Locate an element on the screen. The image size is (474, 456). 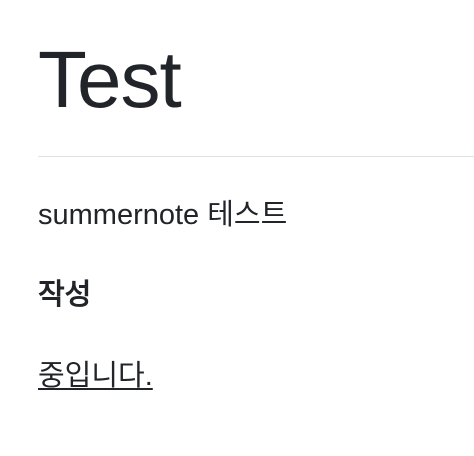
paragraph-plain: summernote 테스트 is located at coordinates (163, 215).